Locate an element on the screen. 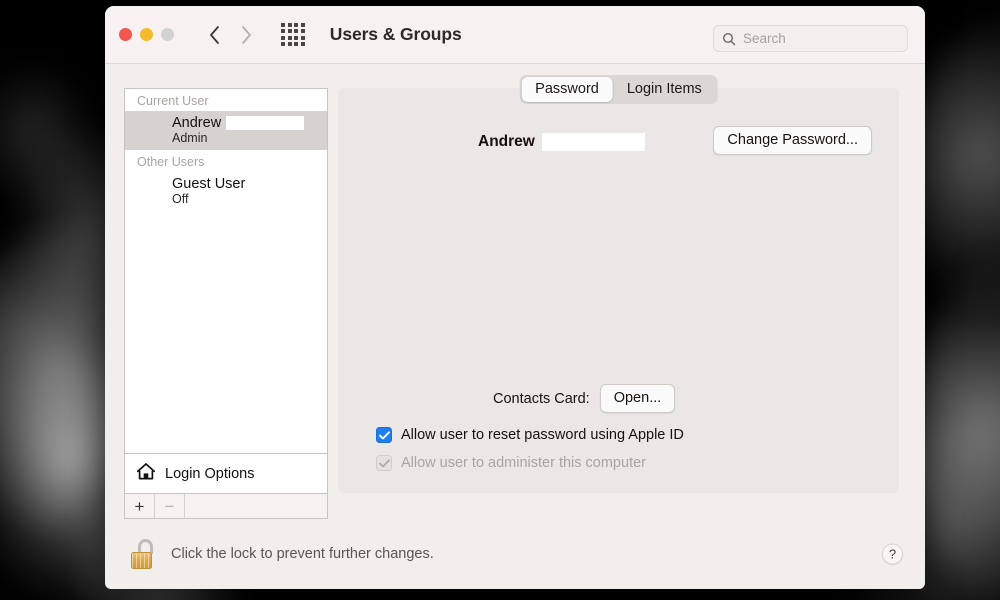  home-icon is located at coordinates (146, 474).